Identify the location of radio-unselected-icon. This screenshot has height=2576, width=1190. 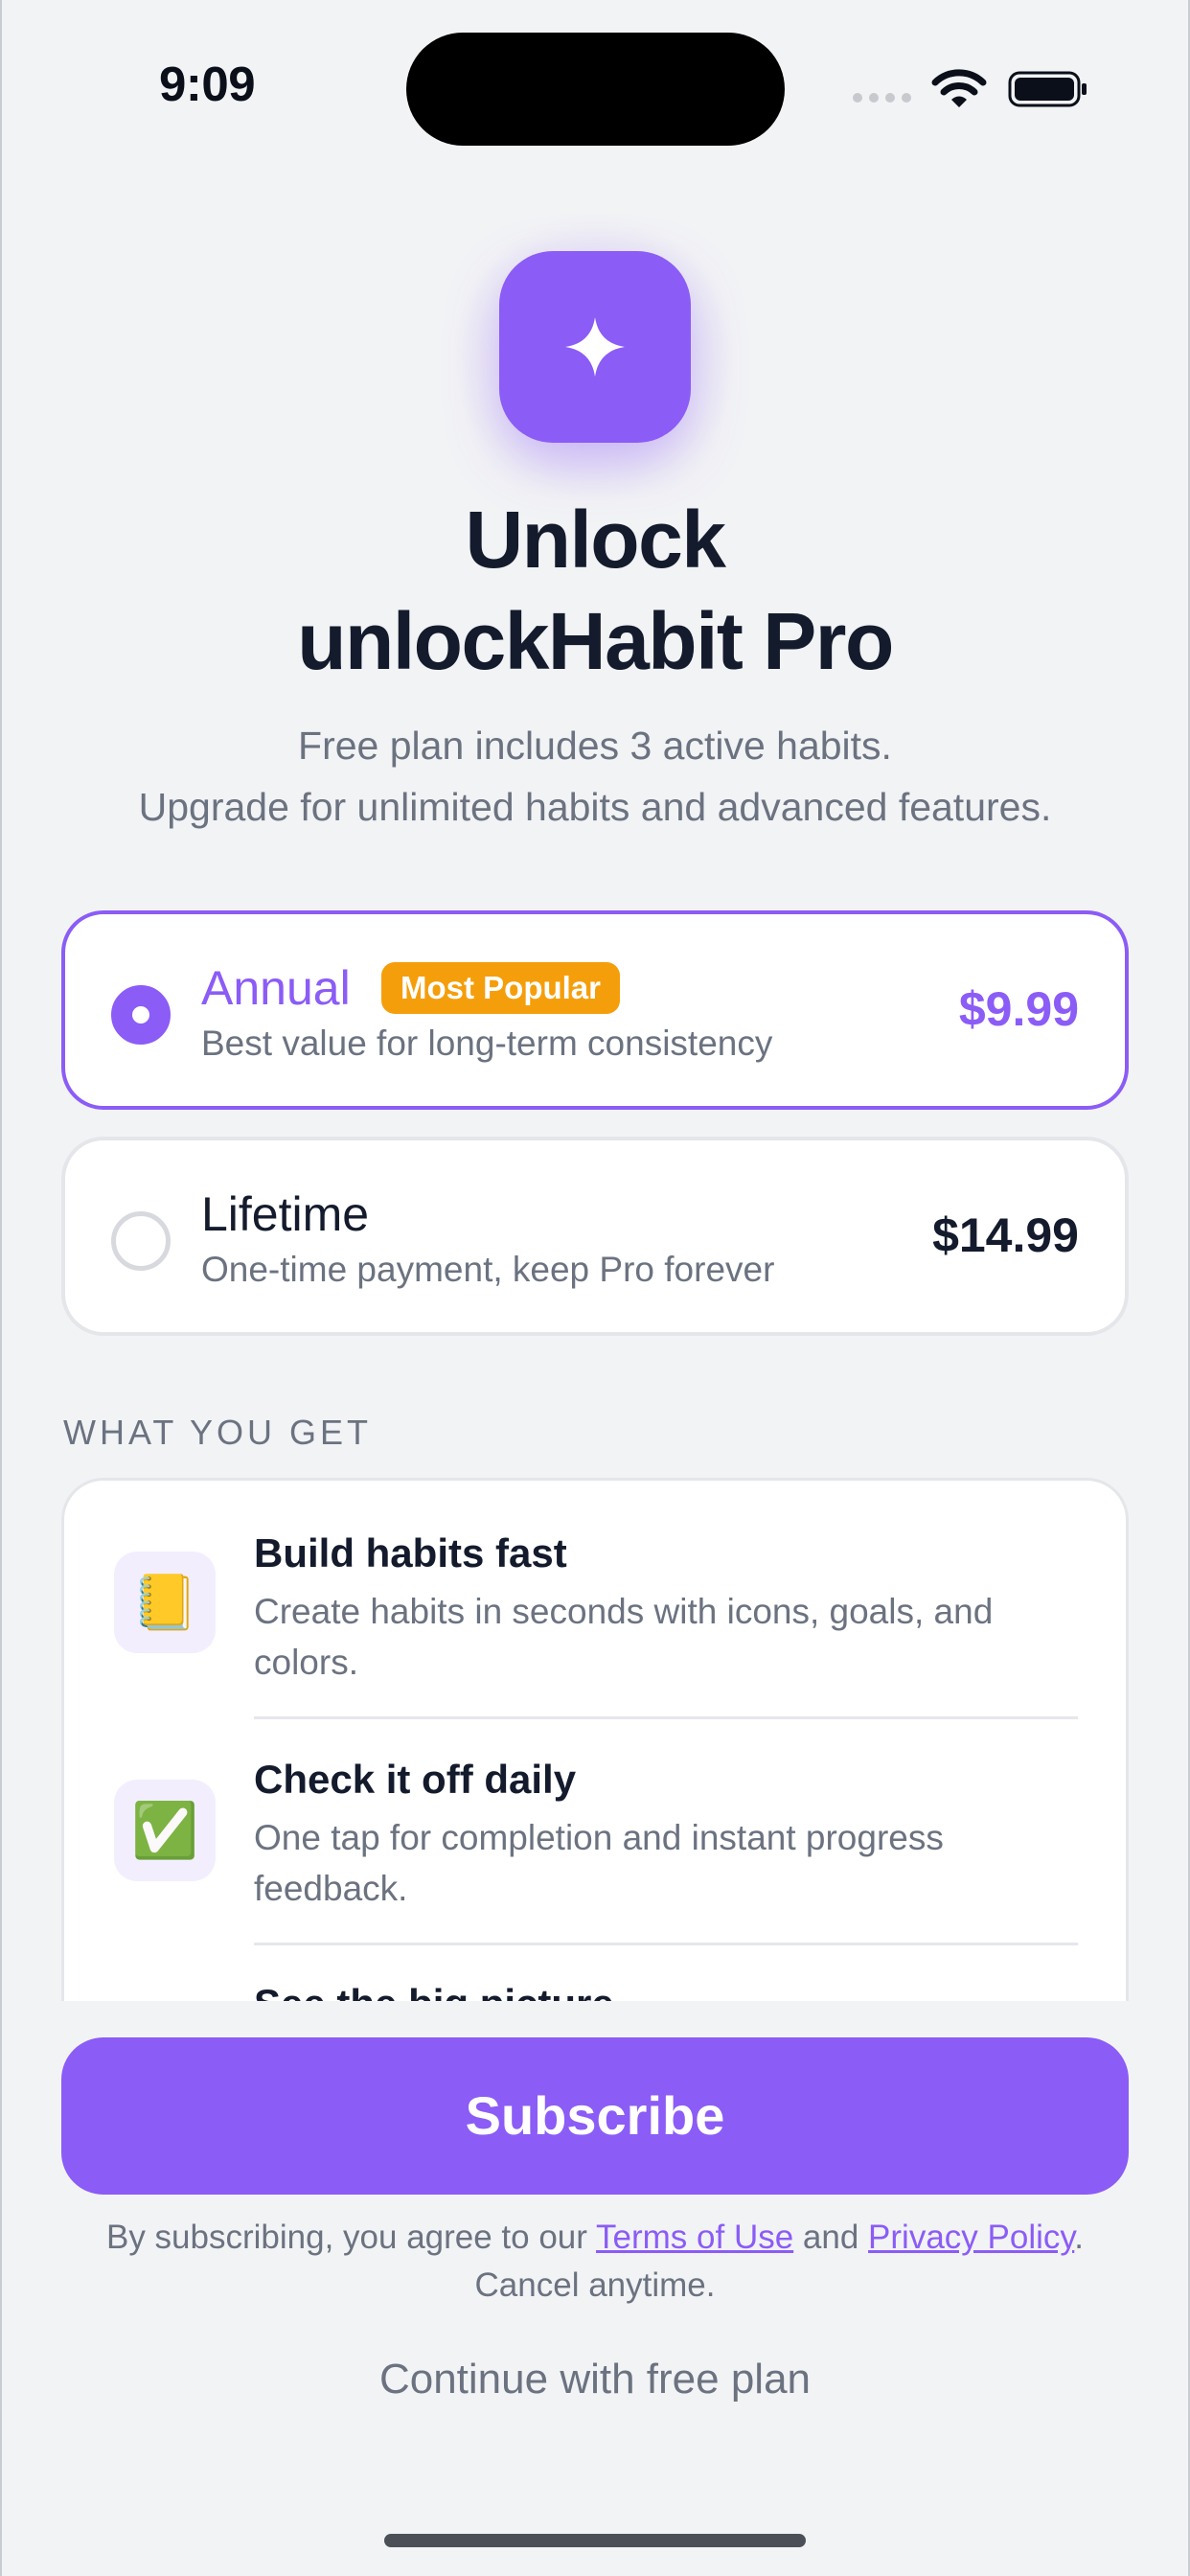
(141, 1241).